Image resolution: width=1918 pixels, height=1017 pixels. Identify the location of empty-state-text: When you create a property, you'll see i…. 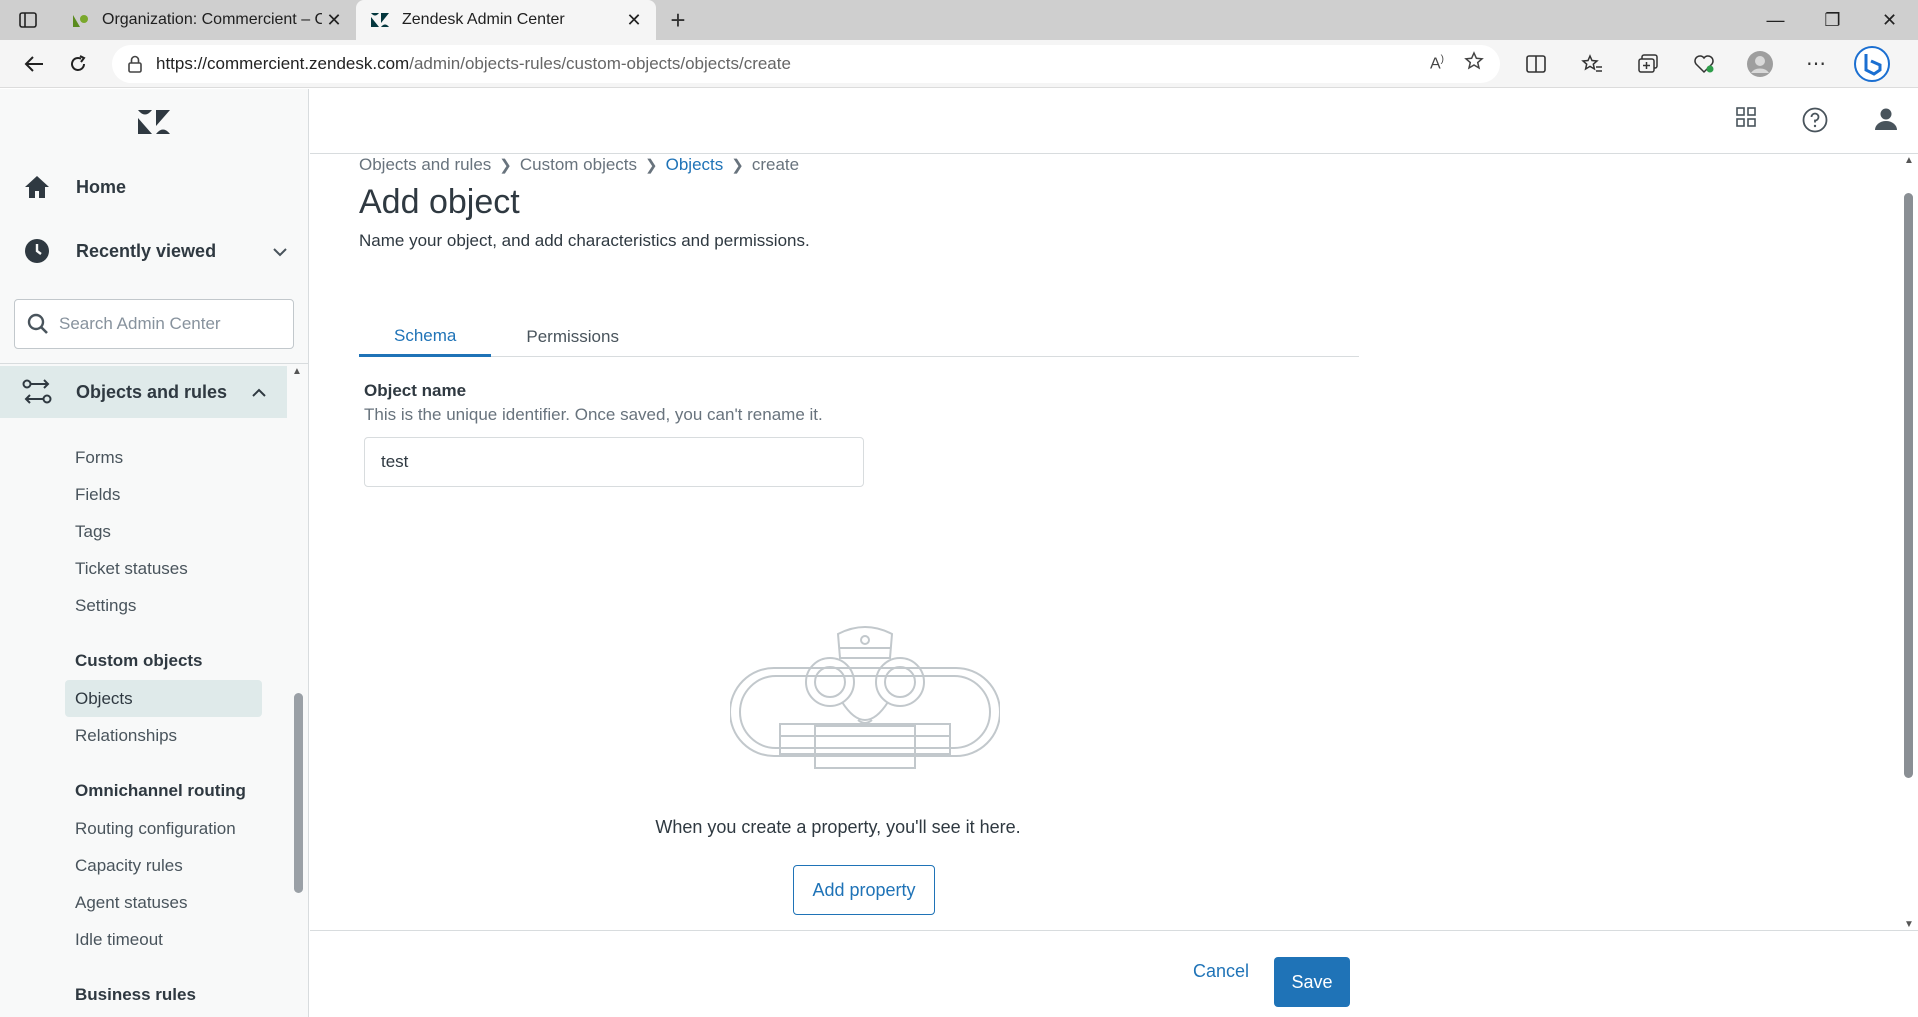
(838, 827).